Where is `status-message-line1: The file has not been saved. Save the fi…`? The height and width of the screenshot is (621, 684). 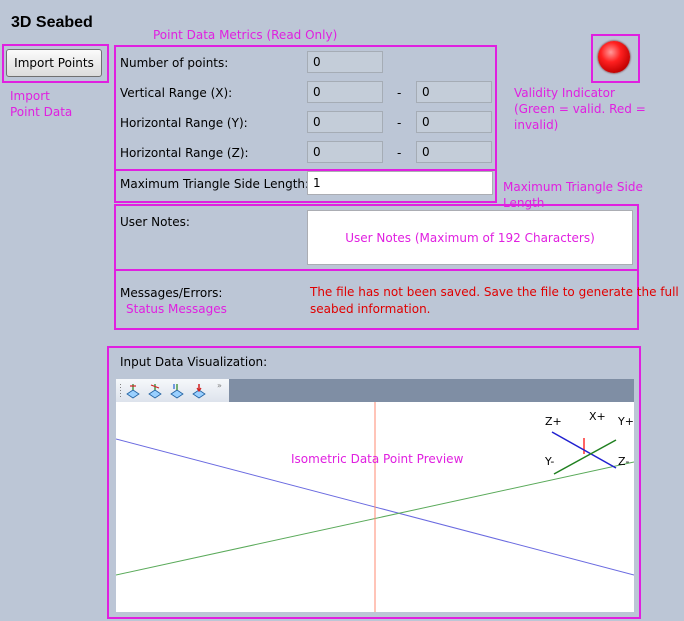 status-message-line1: The file has not been saved. Save the fi… is located at coordinates (494, 292).